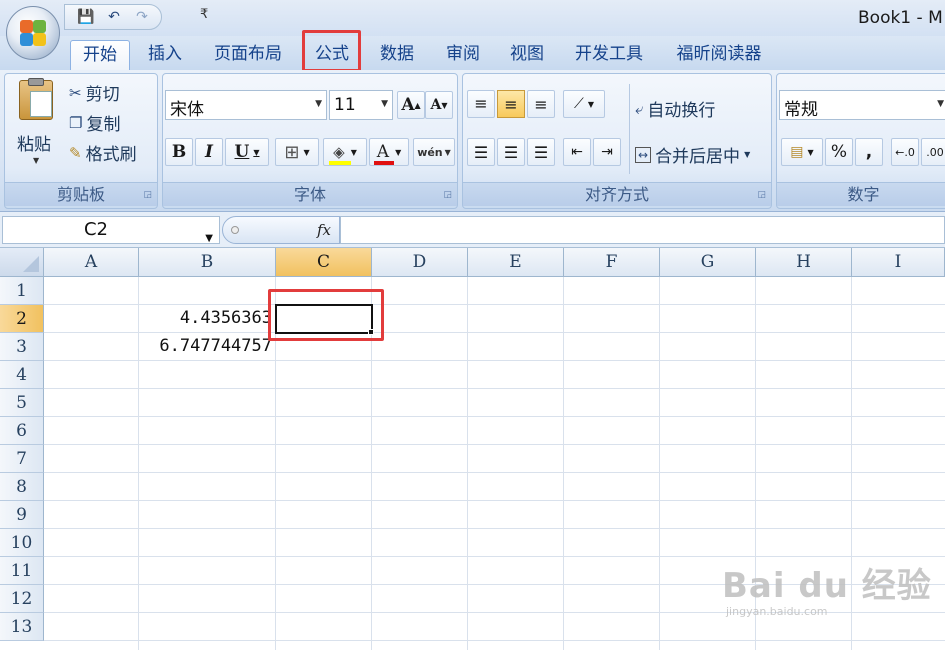 This screenshot has width=945, height=650. Describe the element at coordinates (692, 154) in the screenshot. I see `merge-center-button: ↔ 合并后居中 ▼` at that location.